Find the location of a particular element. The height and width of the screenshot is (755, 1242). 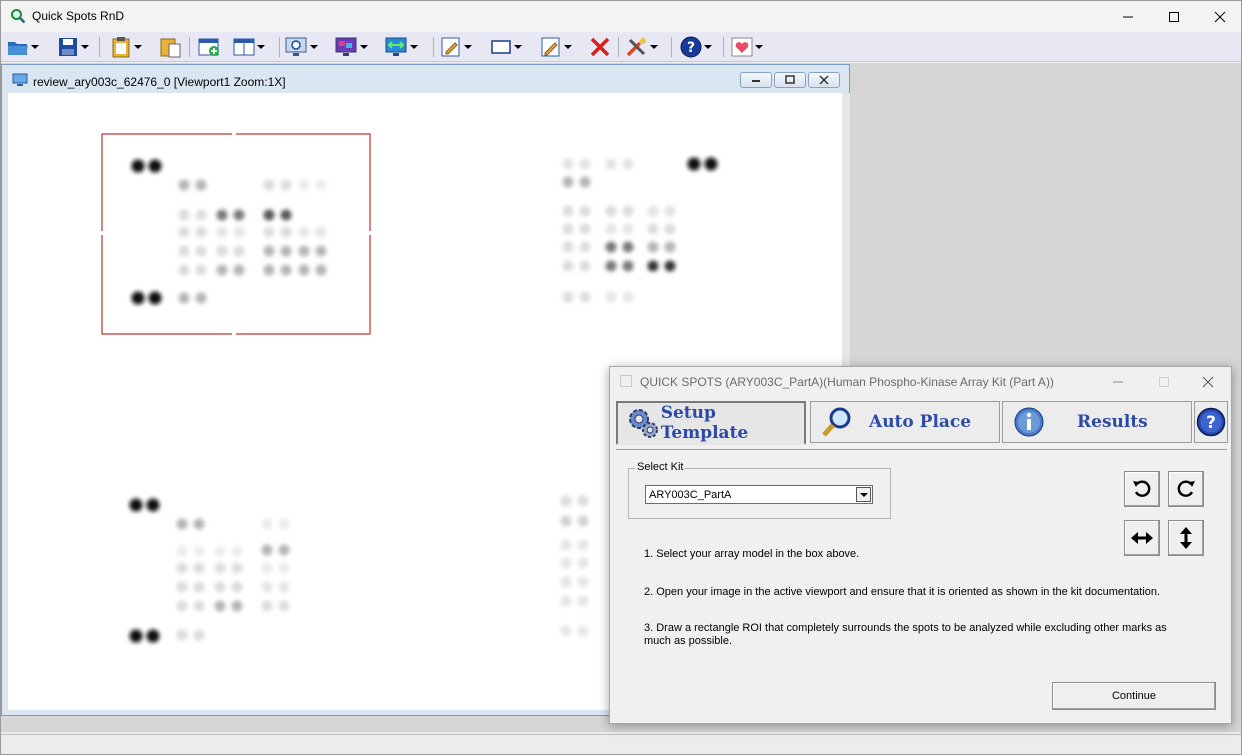

maximize-button is located at coordinates (1174, 16).